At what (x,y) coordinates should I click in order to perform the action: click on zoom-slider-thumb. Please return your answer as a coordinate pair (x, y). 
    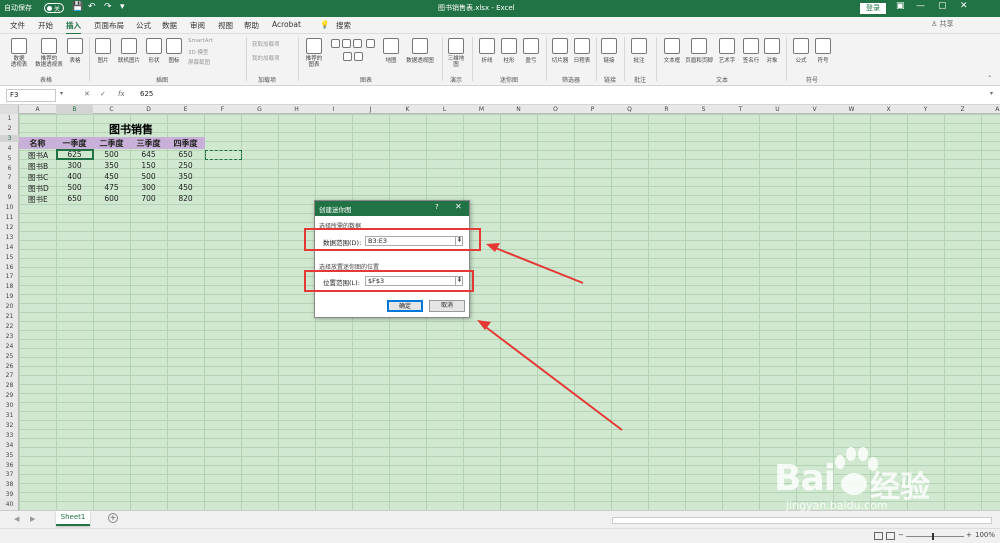
    Looking at the image, I should click on (933, 536).